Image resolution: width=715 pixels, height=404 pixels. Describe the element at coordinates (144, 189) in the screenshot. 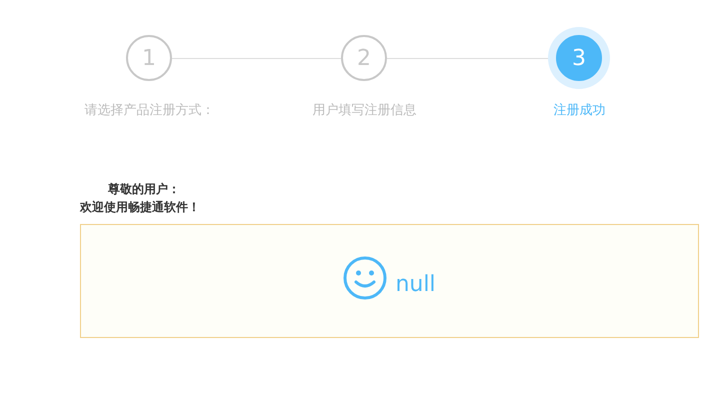

I see `greeting-text: 尊敬的用户：` at that location.